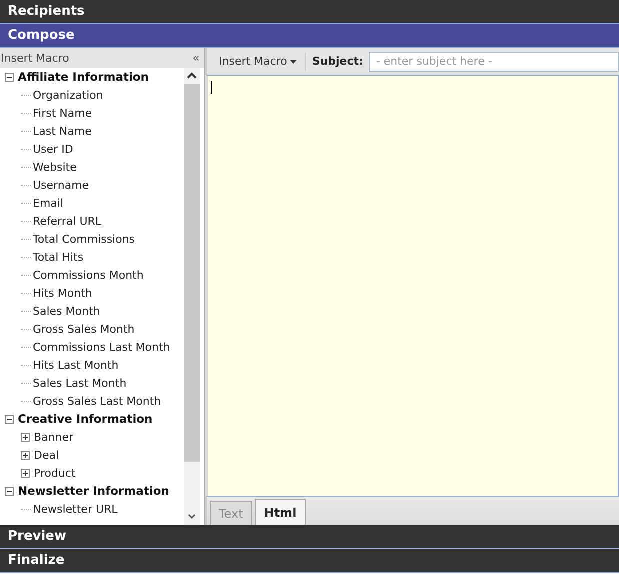  I want to click on tree-item: Sales Month, so click(66, 311).